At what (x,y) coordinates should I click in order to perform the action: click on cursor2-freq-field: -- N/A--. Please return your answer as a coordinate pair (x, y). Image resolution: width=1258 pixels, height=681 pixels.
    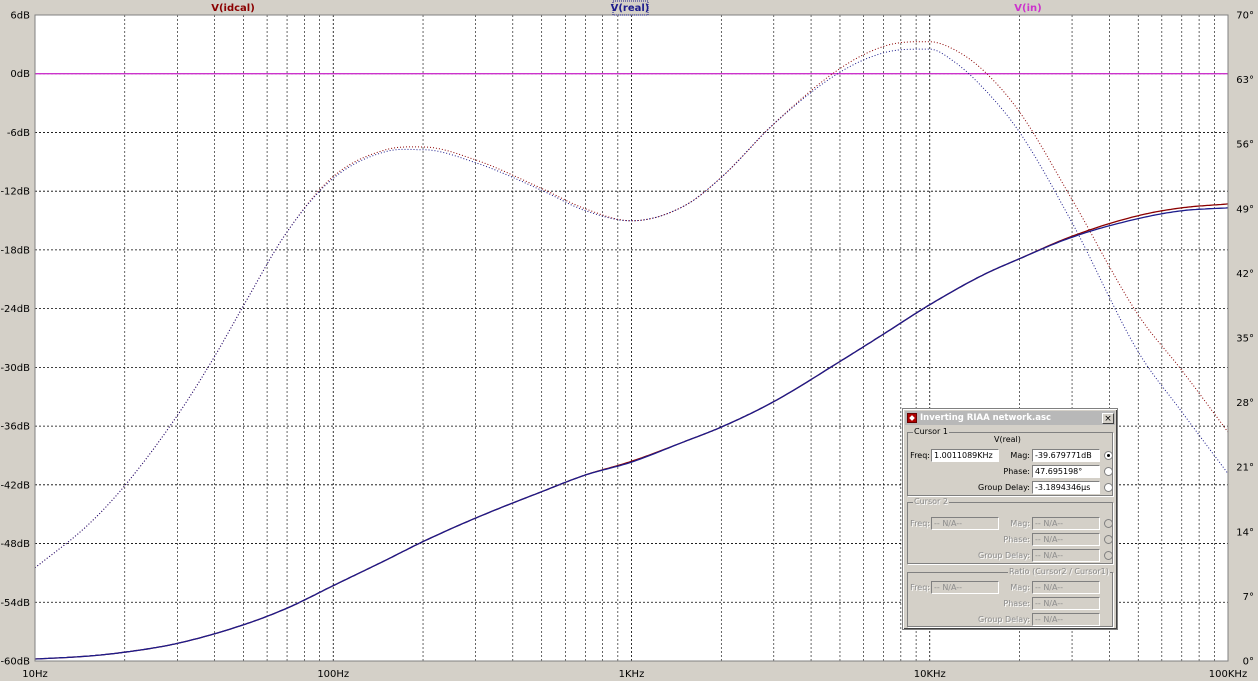
    Looking at the image, I should click on (965, 523).